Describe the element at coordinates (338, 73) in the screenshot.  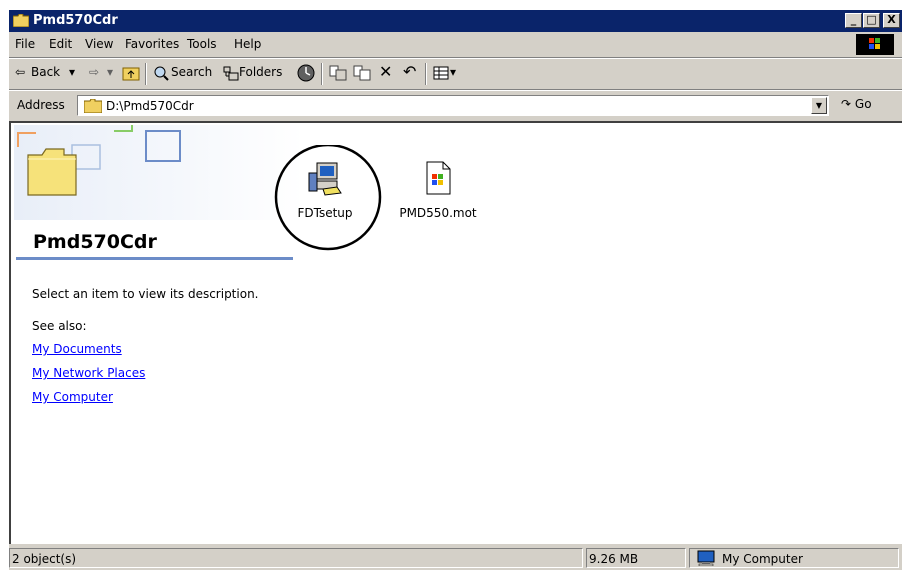
I see `move-to-icon` at that location.